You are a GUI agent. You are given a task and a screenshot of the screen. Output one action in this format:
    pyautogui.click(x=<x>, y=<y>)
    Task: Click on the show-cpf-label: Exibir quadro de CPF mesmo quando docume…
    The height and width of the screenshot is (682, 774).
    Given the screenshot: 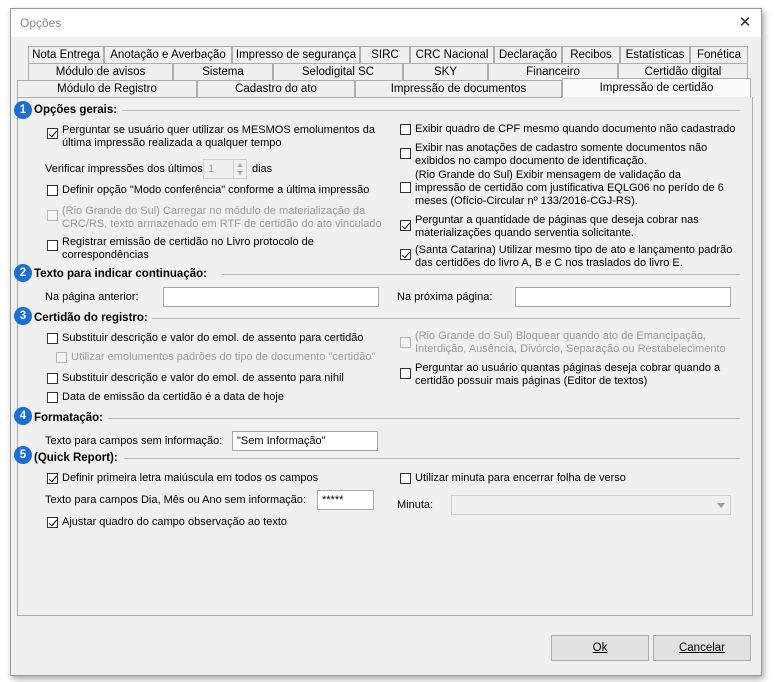 What is the action you would take?
    pyautogui.click(x=575, y=129)
    